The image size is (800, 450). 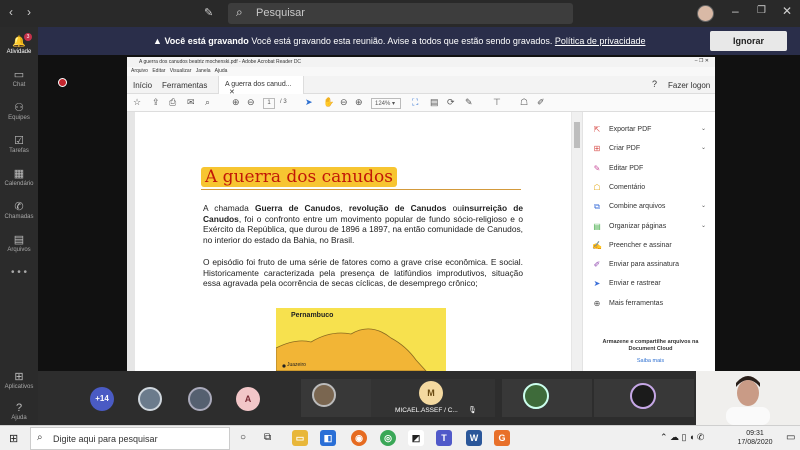 What do you see at coordinates (269, 103) in the screenshot?
I see `page-number-input: 1` at bounding box center [269, 103].